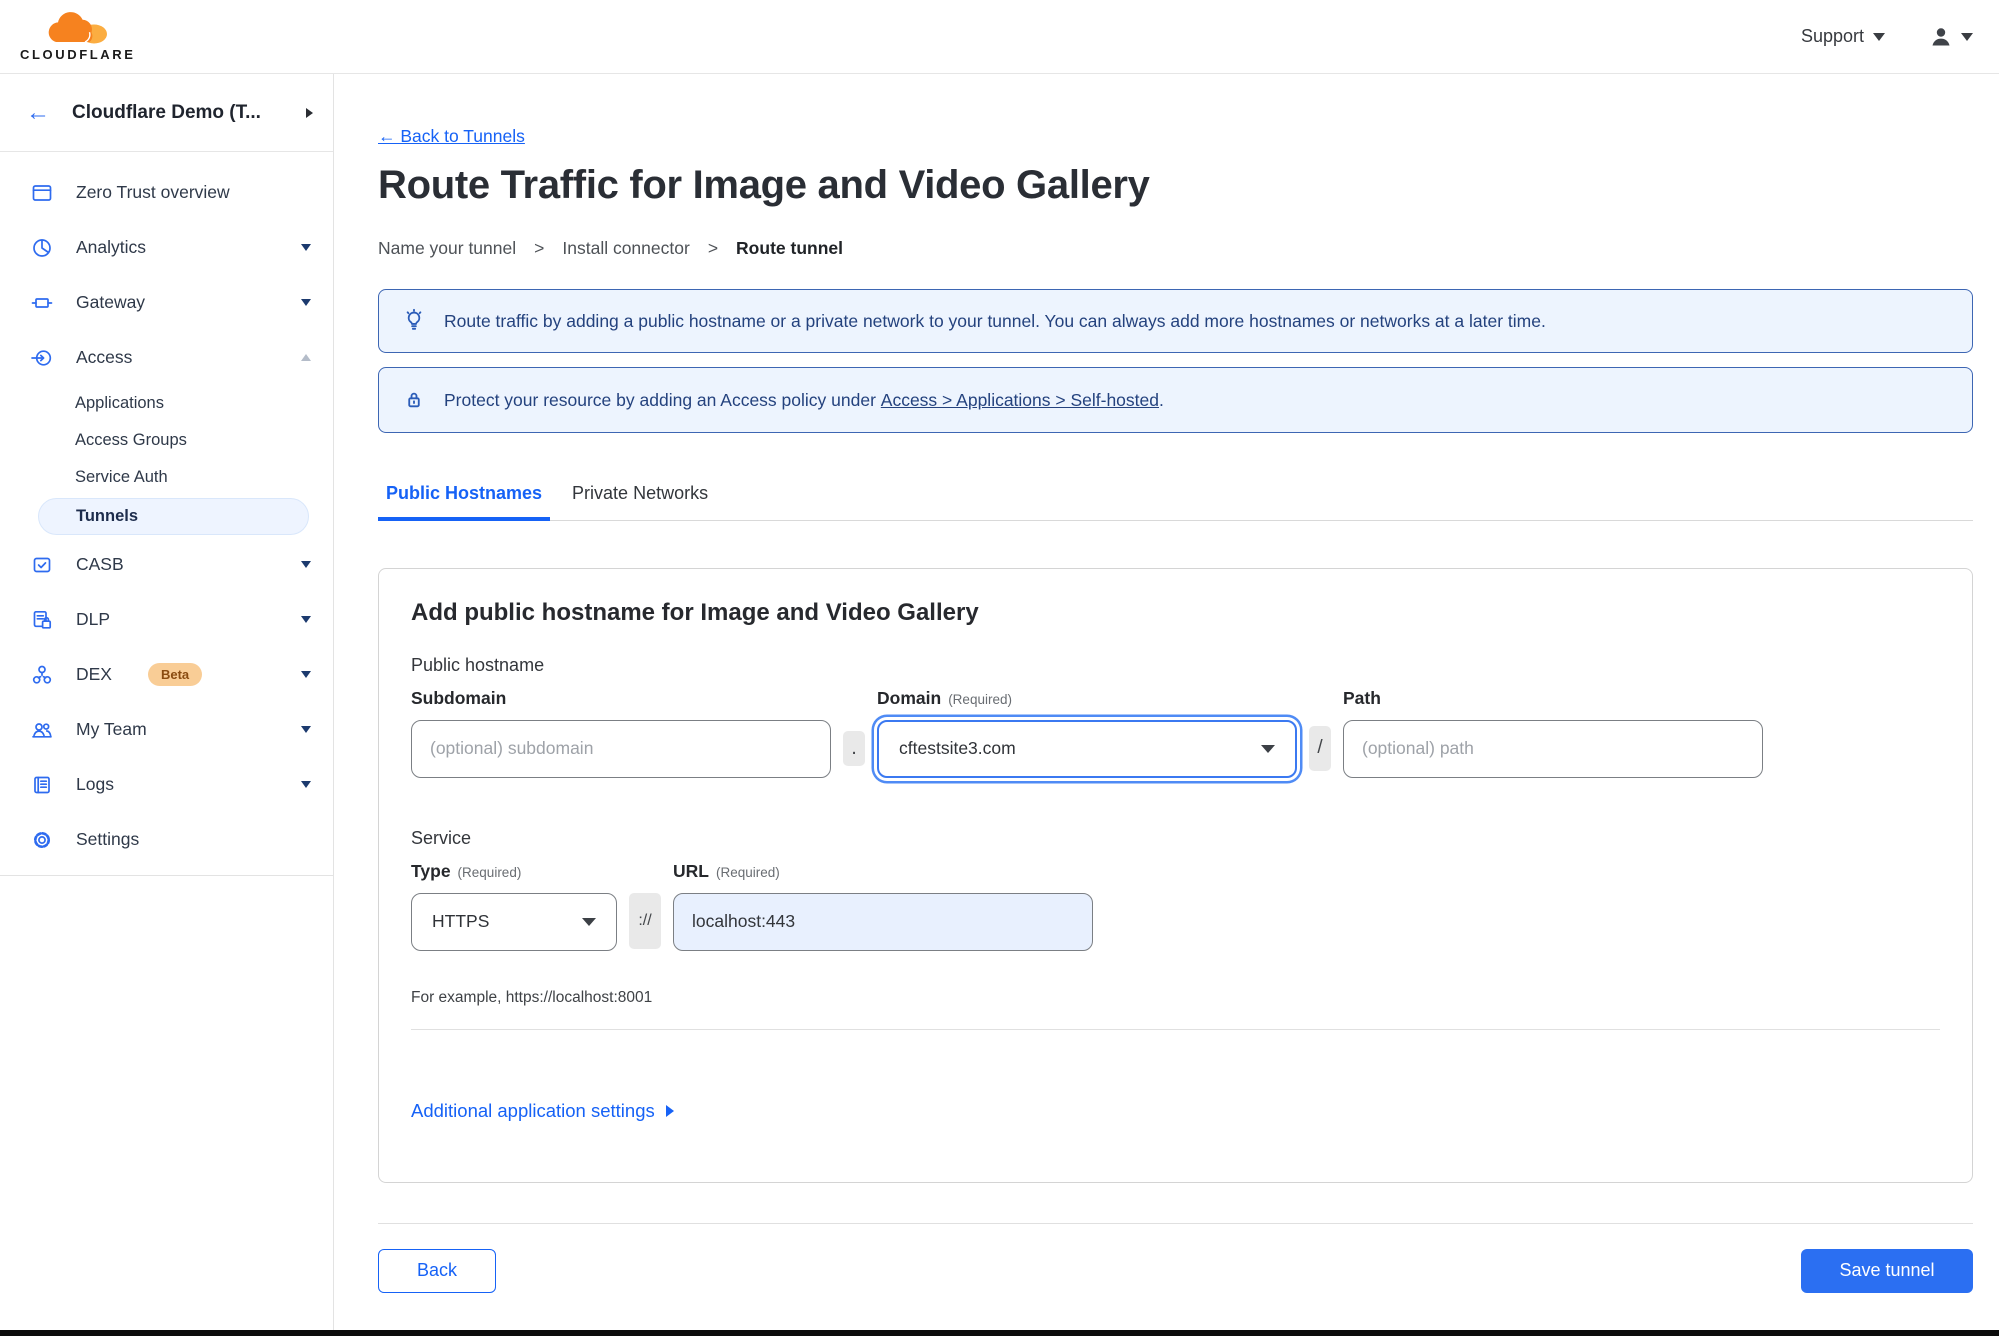 Image resolution: width=1999 pixels, height=1336 pixels. What do you see at coordinates (626, 248) in the screenshot?
I see `step-install-connector: Install connector` at bounding box center [626, 248].